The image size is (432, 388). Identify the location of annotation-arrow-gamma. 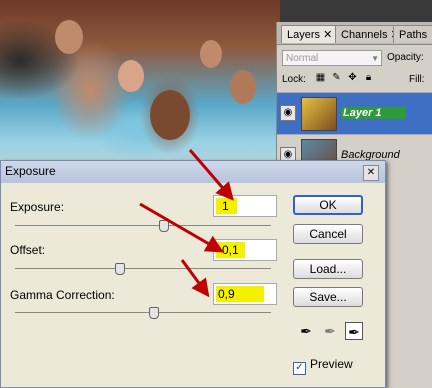
(195, 278).